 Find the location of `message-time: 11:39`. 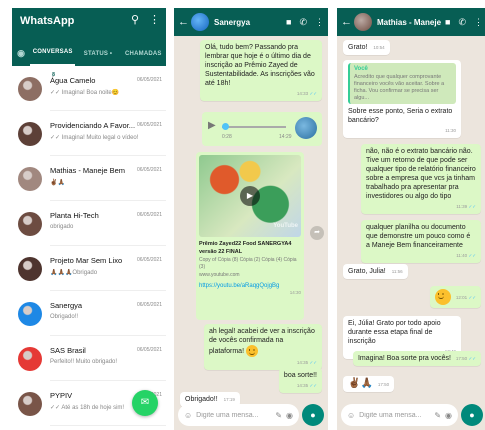

message-time: 11:39 is located at coordinates (462, 206).